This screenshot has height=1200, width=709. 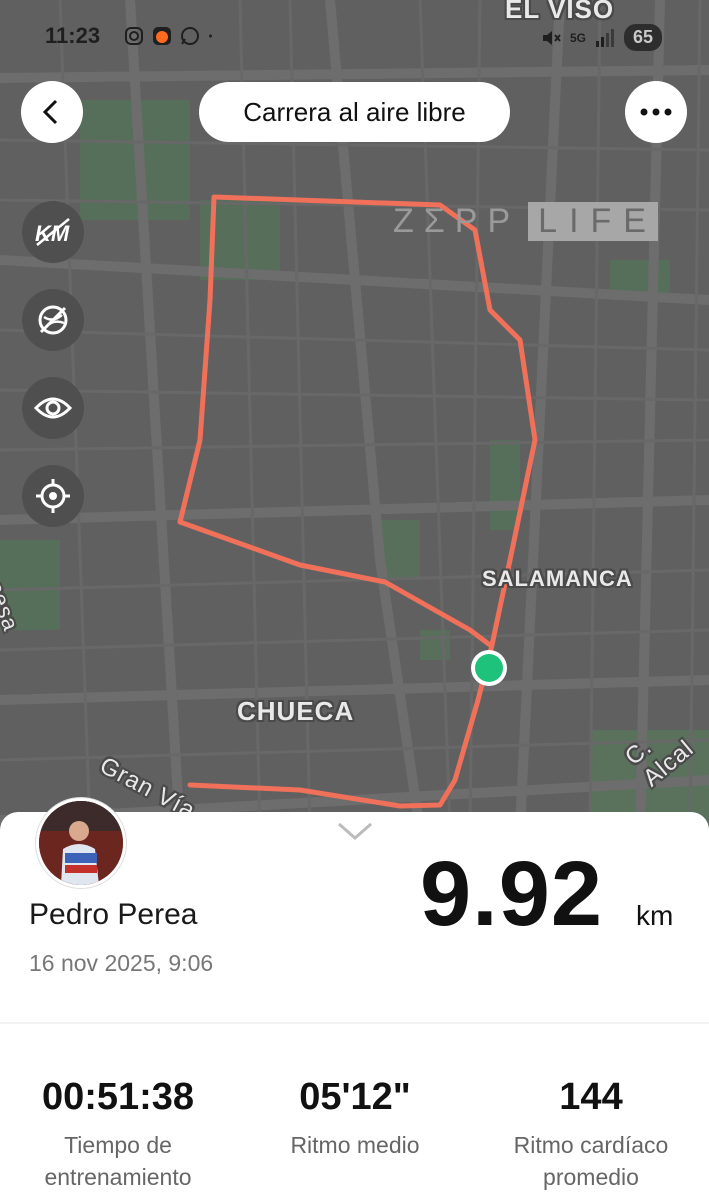 I want to click on map-layer-toggle, so click(x=53, y=320).